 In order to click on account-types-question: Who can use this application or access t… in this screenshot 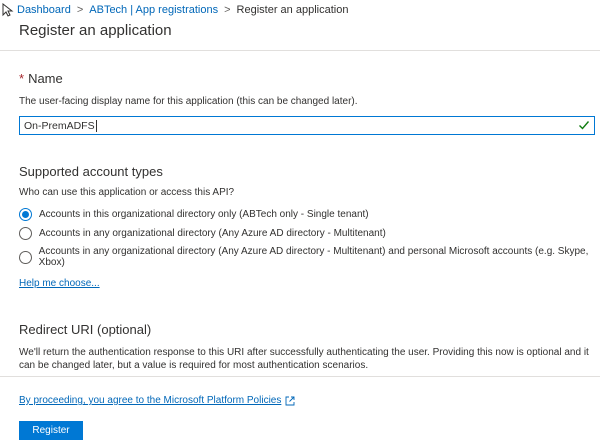, I will do `click(127, 192)`.